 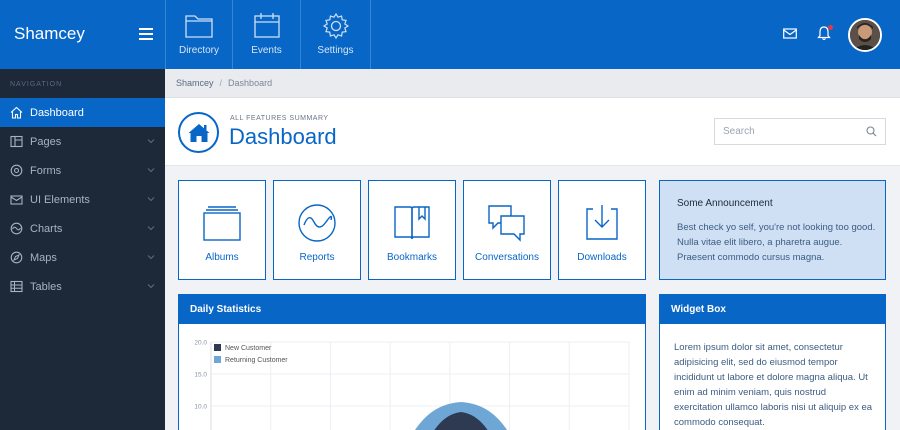 What do you see at coordinates (411, 257) in the screenshot?
I see `card-label: Bookmarks` at bounding box center [411, 257].